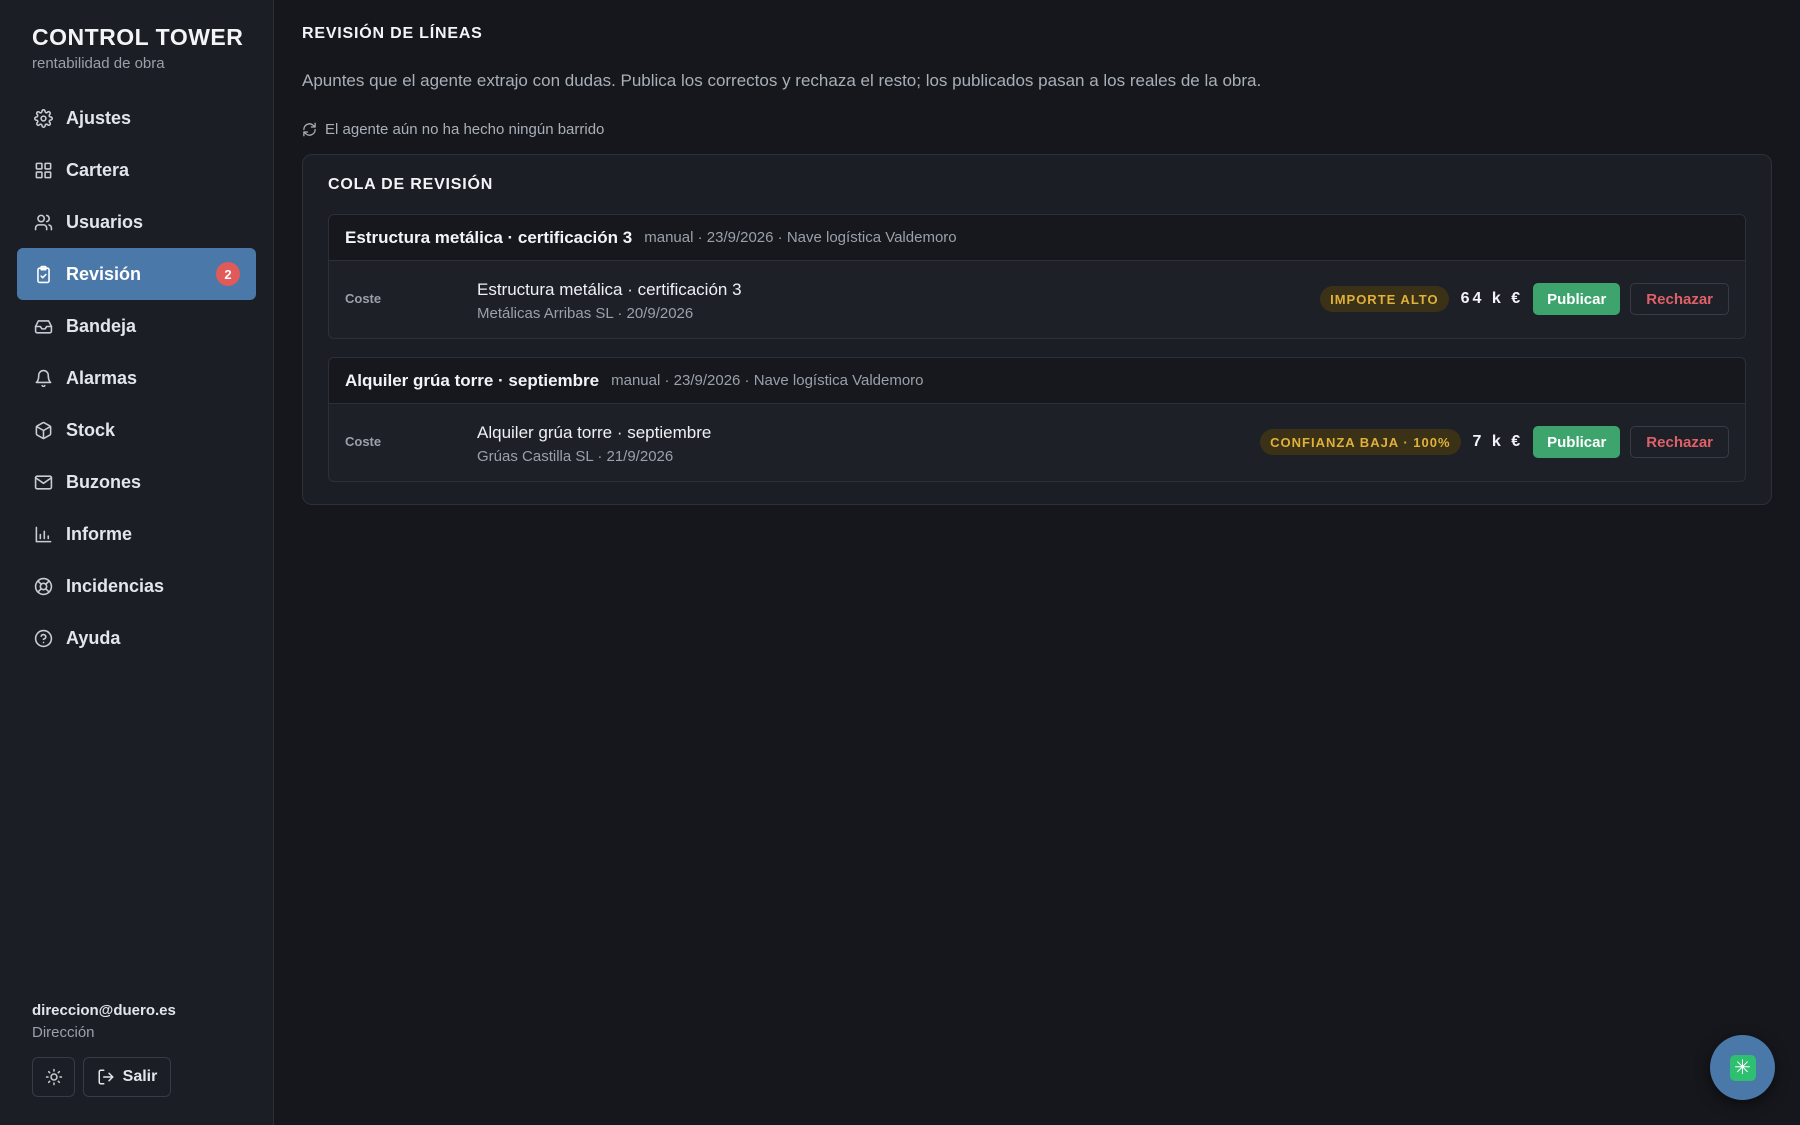  I want to click on sidebar-item-incidencias: Incidencias, so click(136, 586).